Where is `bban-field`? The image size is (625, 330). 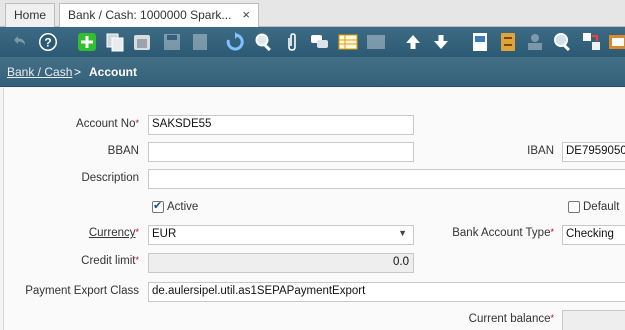
bban-field is located at coordinates (281, 152).